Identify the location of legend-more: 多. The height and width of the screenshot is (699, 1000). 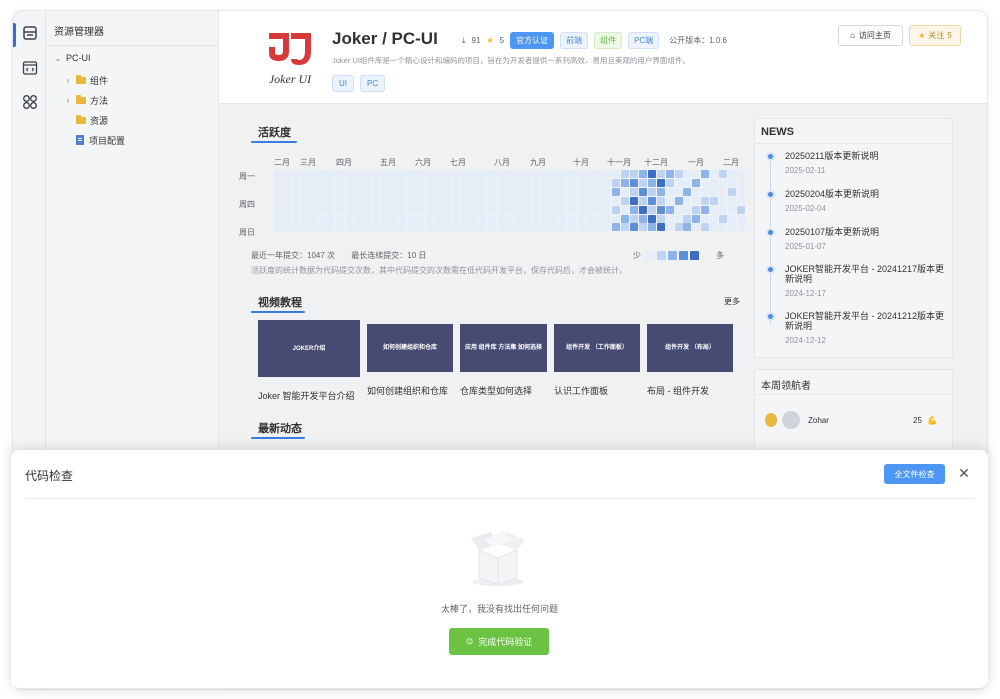
(720, 255).